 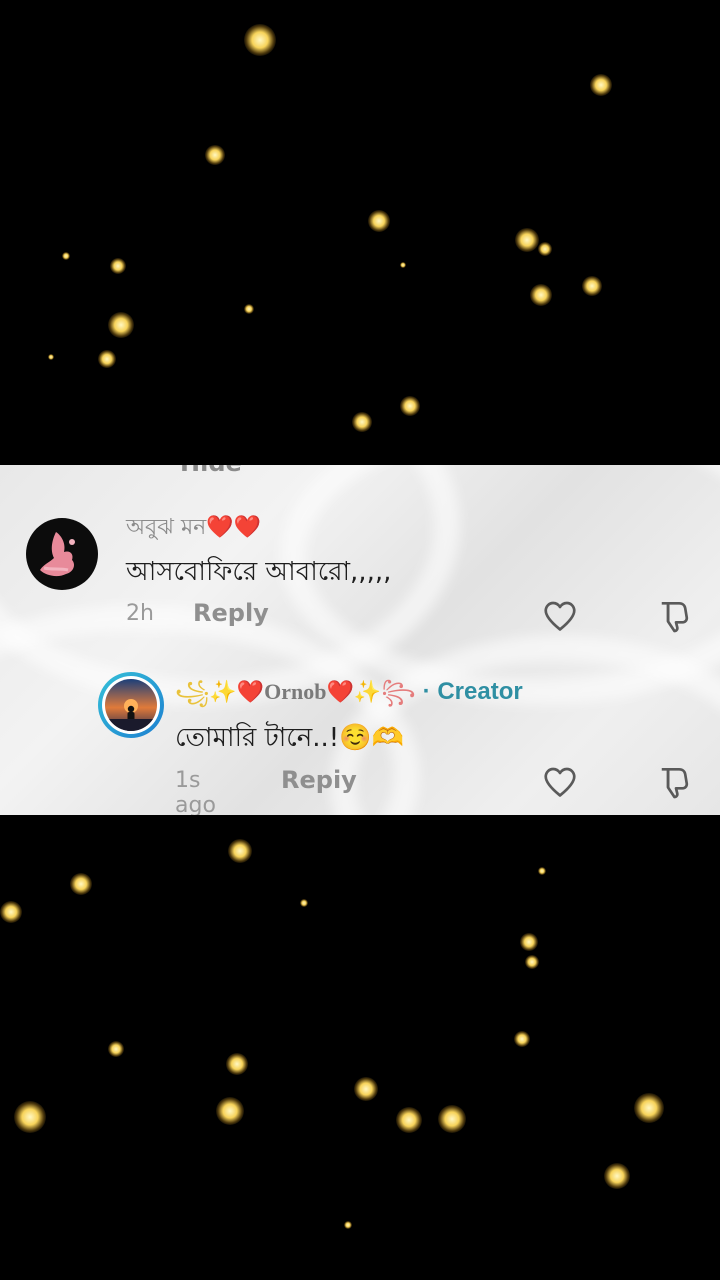 I want to click on username-text: Ornob, so click(x=295, y=691).